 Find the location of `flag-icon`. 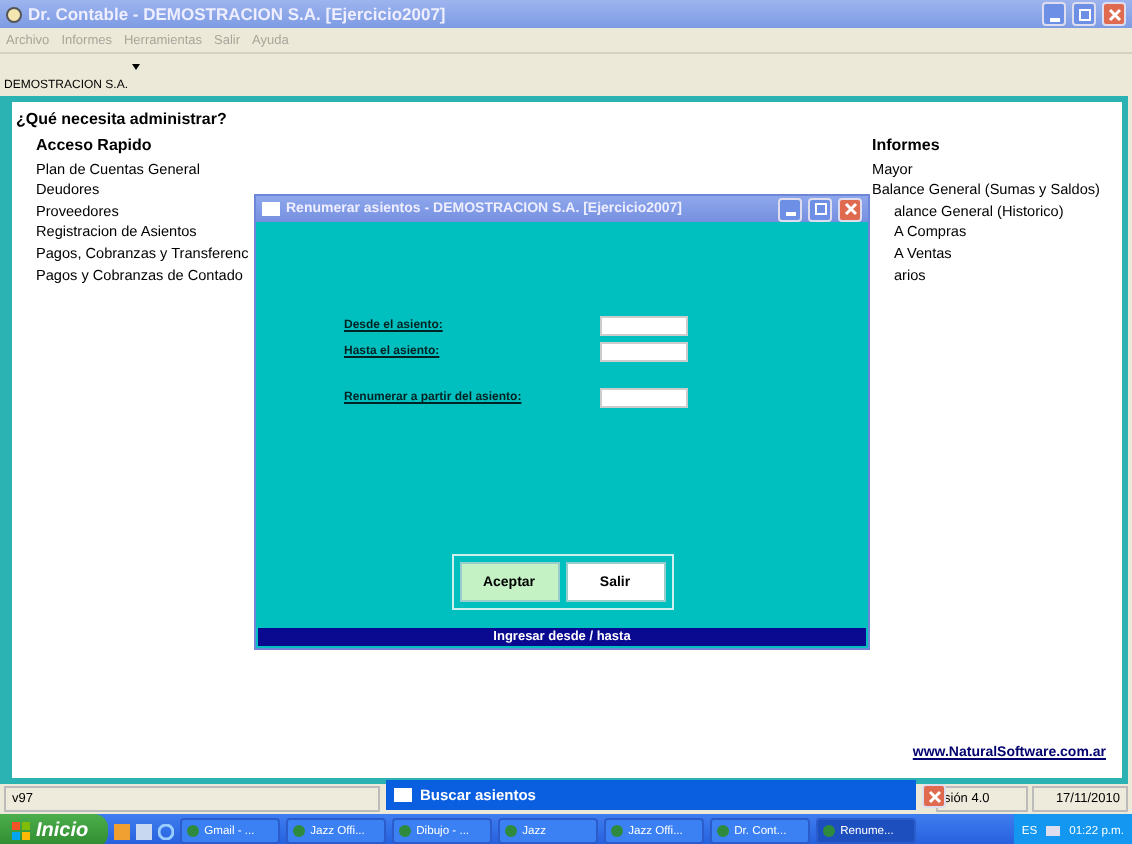

flag-icon is located at coordinates (21, 831).